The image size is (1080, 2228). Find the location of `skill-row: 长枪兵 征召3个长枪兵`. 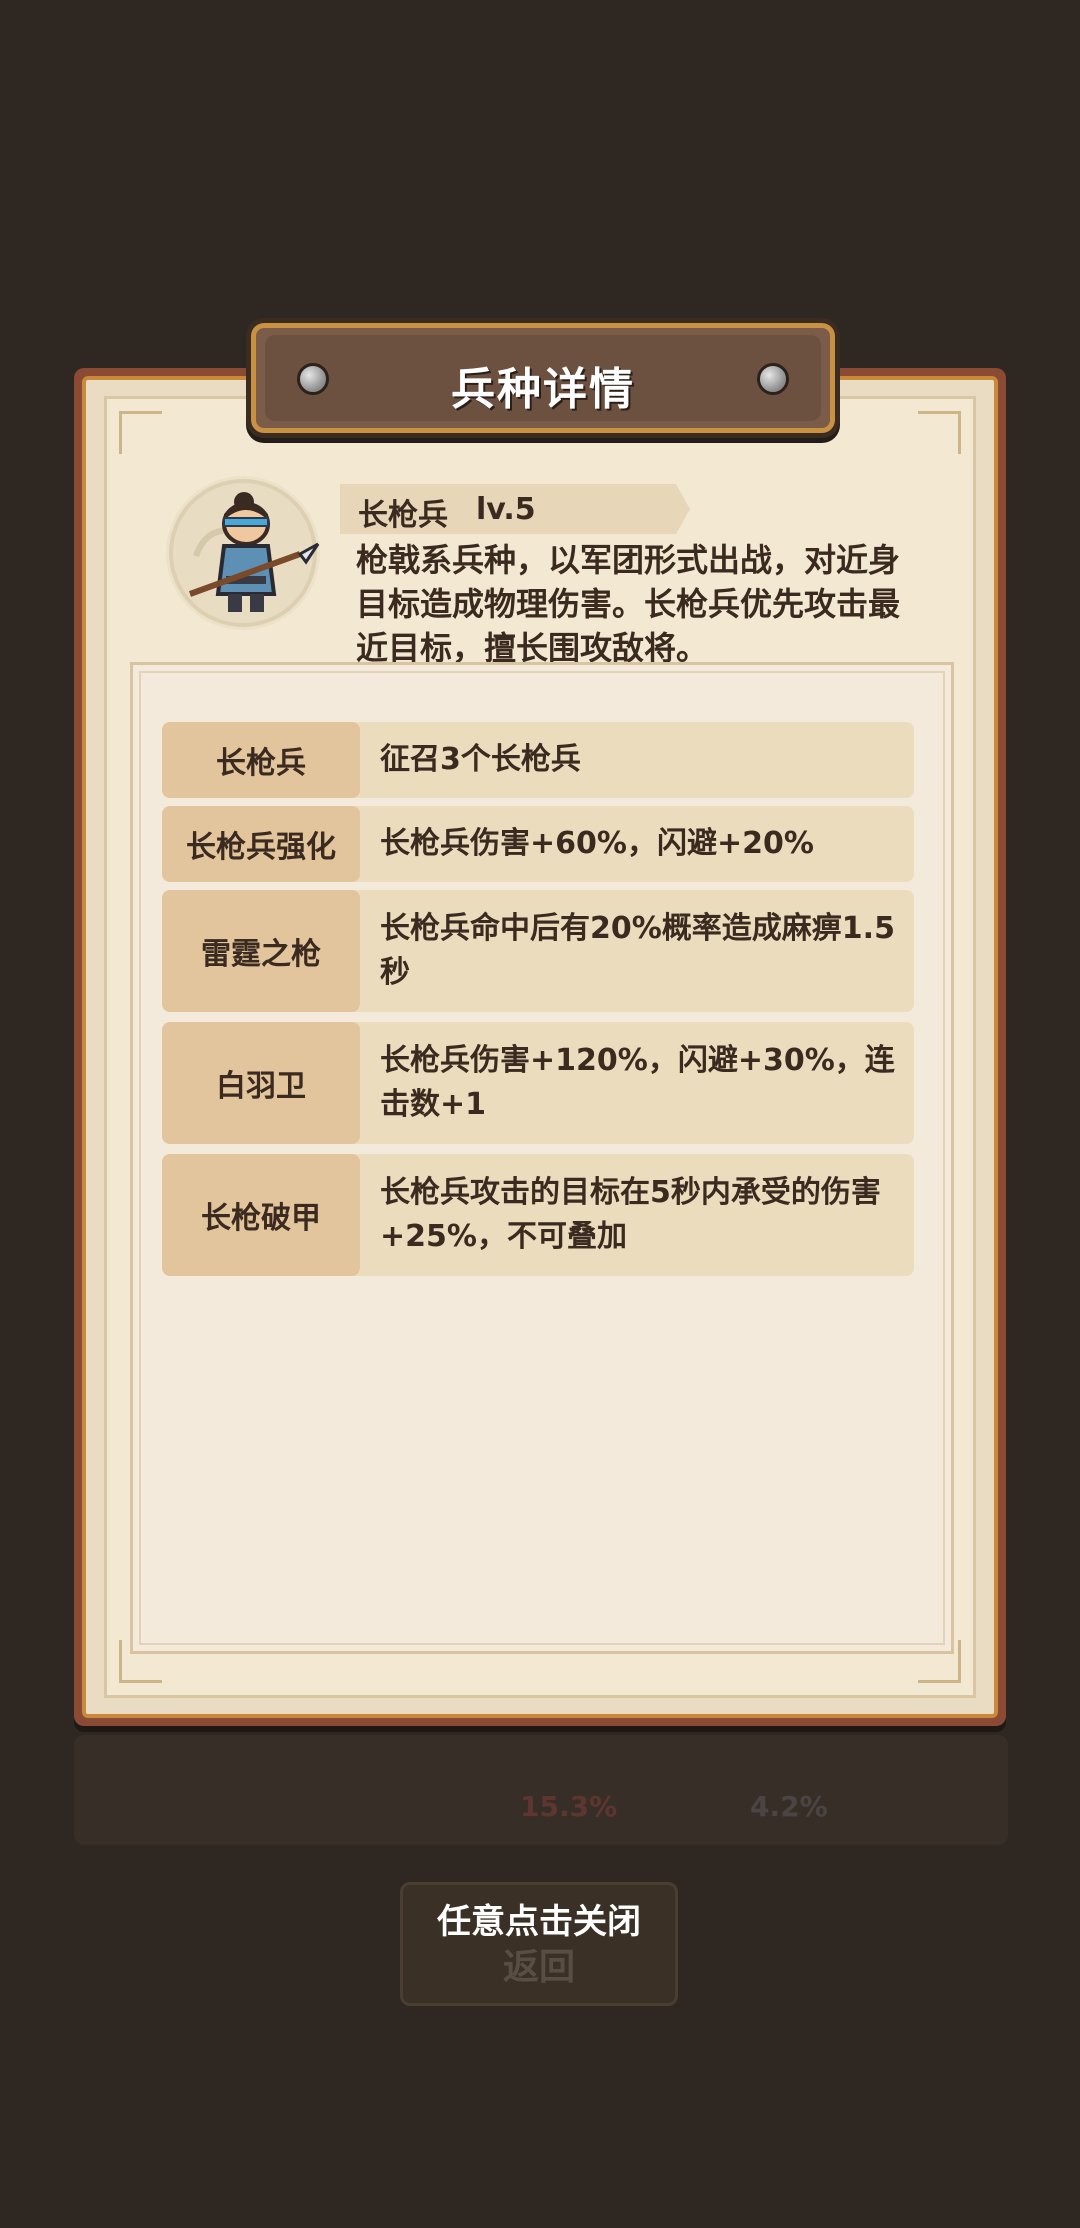

skill-row: 长枪兵 征召3个长枪兵 is located at coordinates (538, 760).